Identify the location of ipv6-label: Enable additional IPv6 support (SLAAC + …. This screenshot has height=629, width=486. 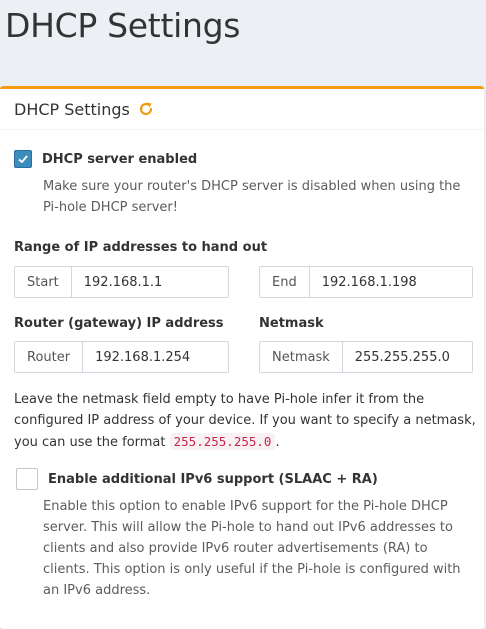
(213, 479).